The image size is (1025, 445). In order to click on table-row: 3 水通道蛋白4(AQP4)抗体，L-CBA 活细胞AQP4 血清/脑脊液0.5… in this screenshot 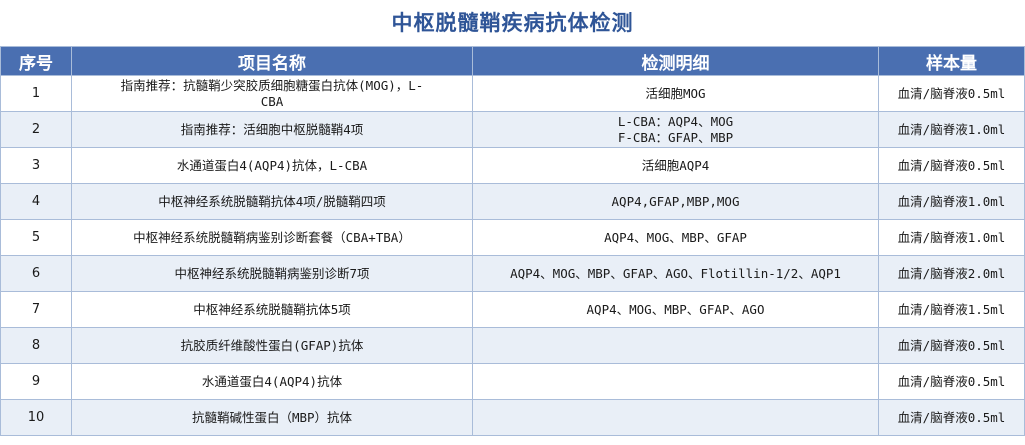, I will do `click(512, 165)`.